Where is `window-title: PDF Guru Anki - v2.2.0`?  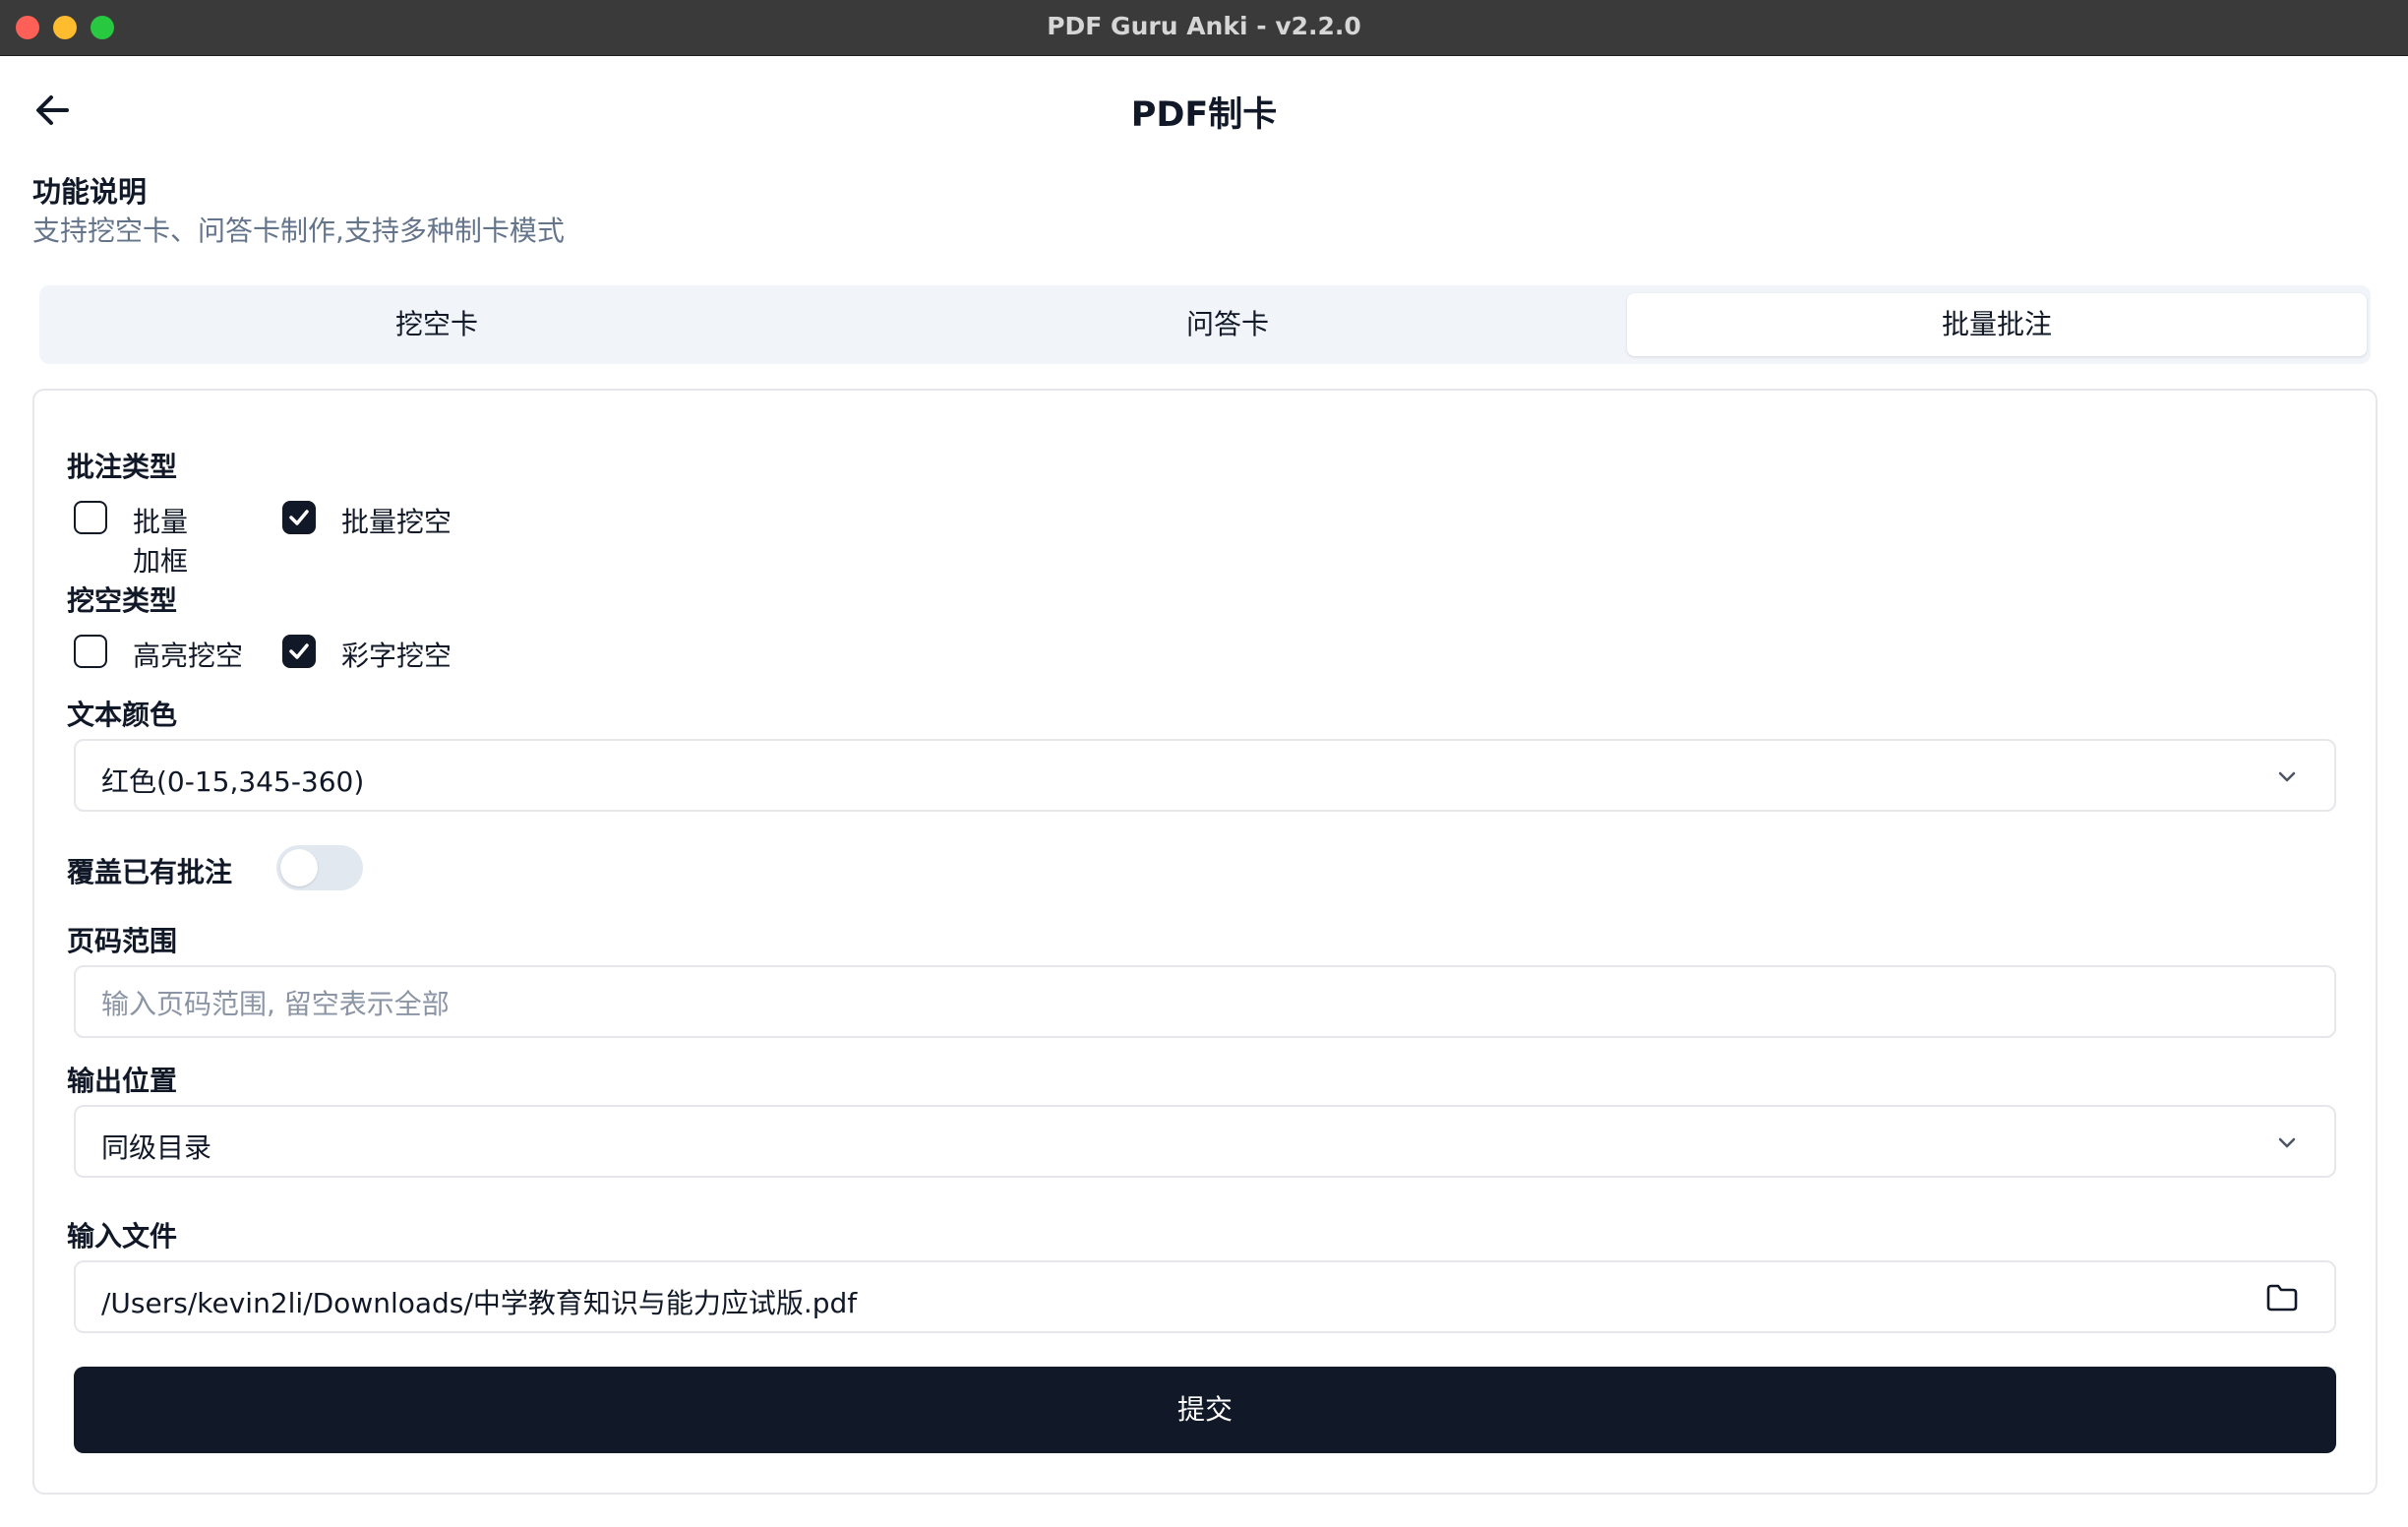 window-title: PDF Guru Anki - v2.2.0 is located at coordinates (1204, 26).